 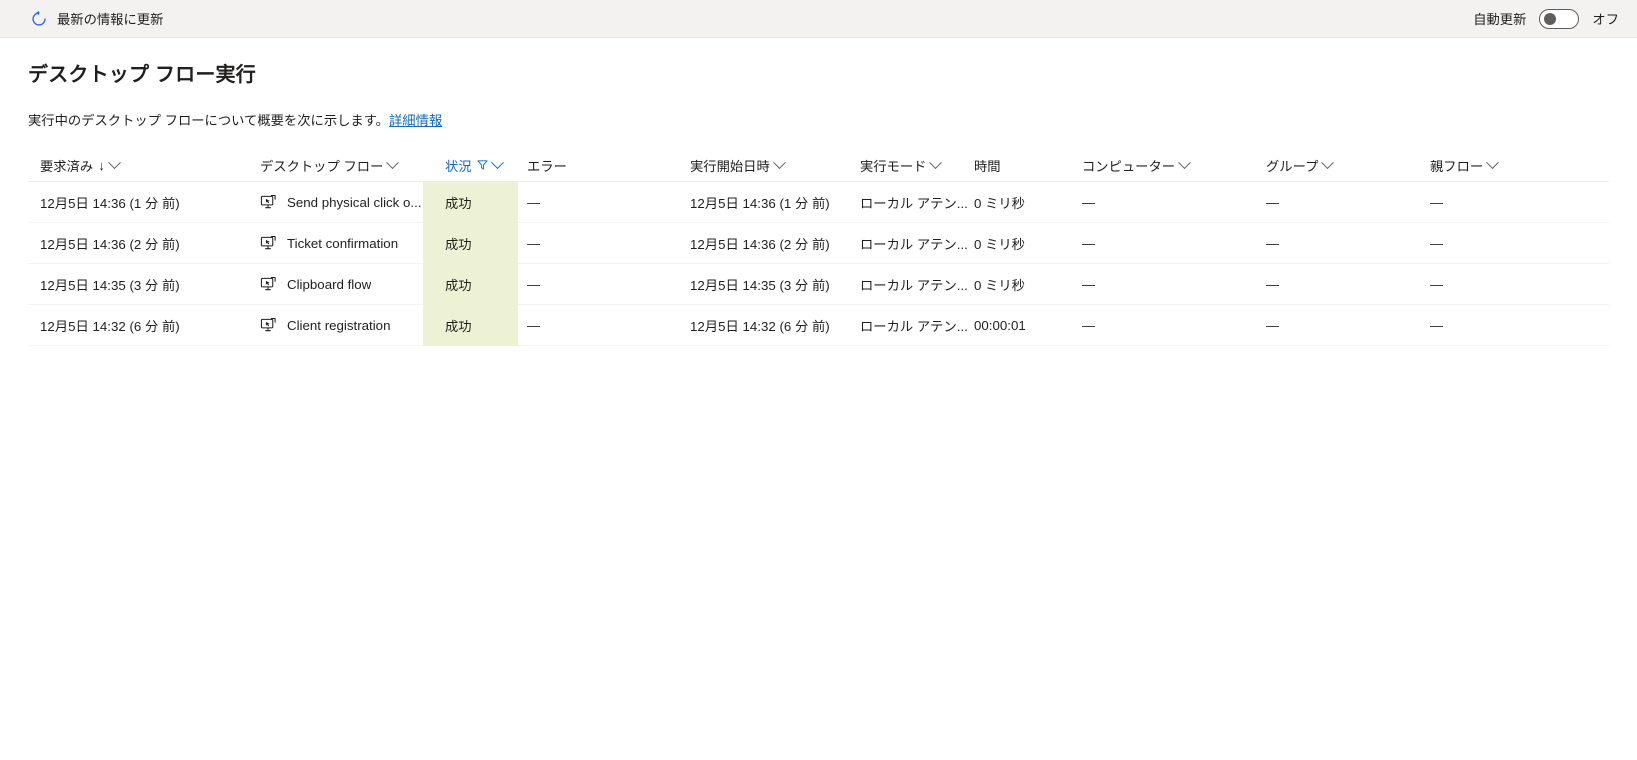 I want to click on cell-error-text: —, so click(x=534, y=284).